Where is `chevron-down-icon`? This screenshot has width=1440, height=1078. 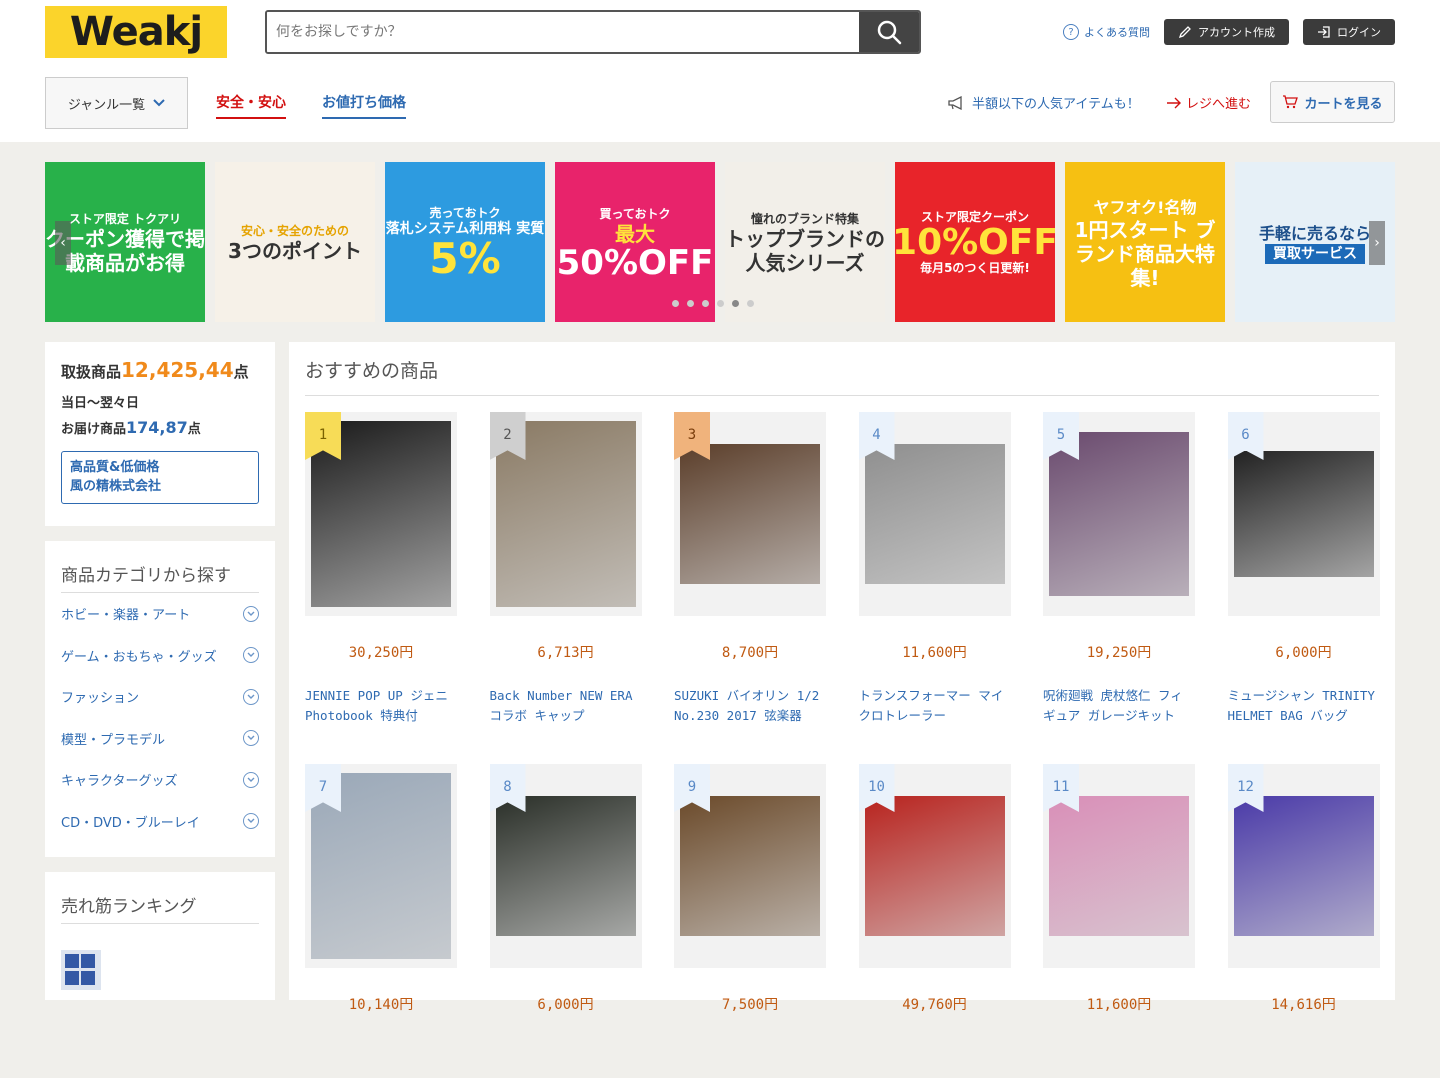
chevron-down-icon is located at coordinates (159, 103).